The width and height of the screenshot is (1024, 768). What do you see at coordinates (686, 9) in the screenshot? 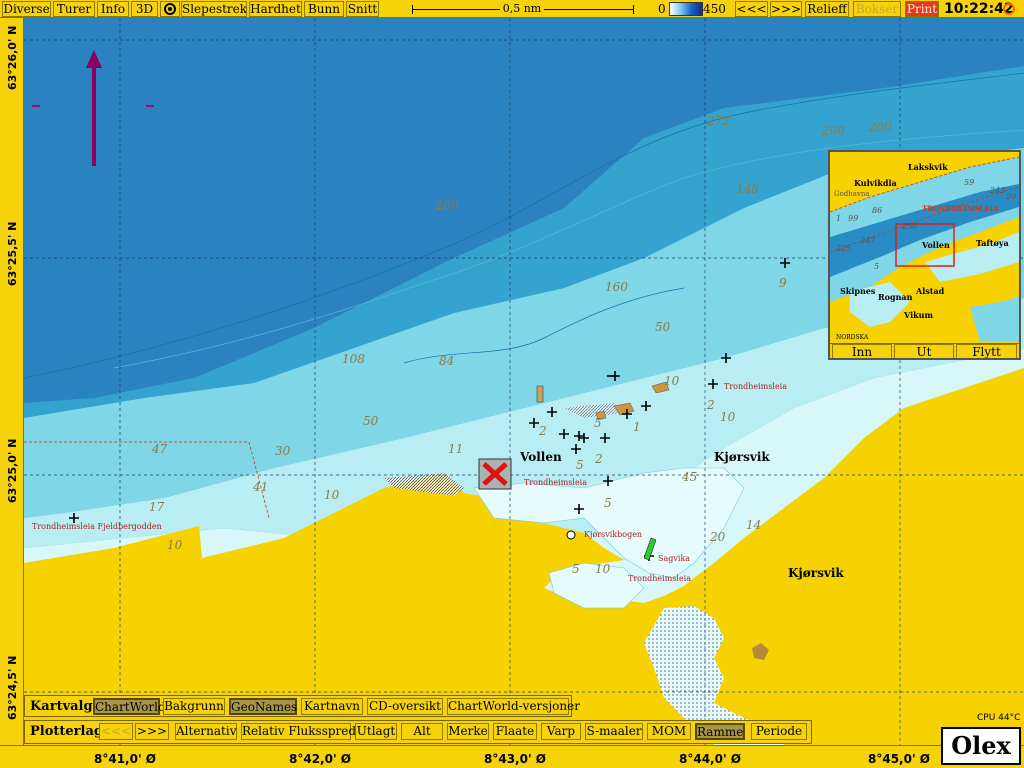
I see `depth-gradient` at bounding box center [686, 9].